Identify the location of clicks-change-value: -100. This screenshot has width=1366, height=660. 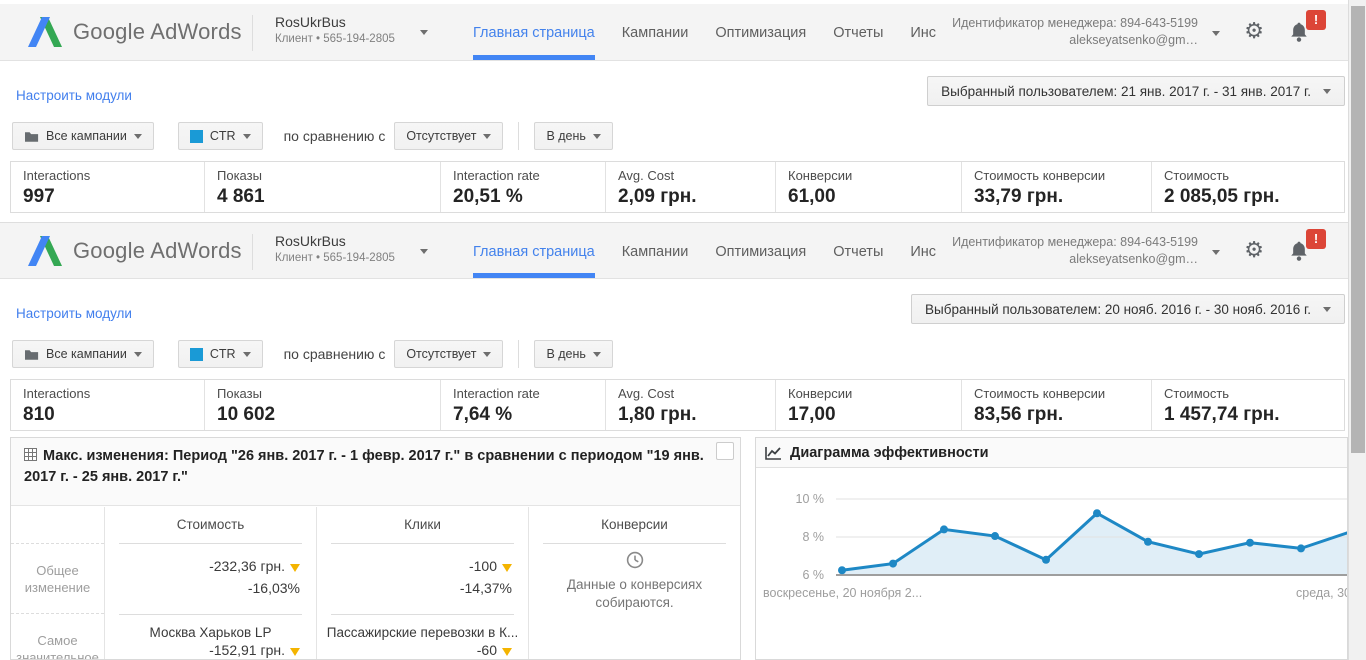
(482, 566).